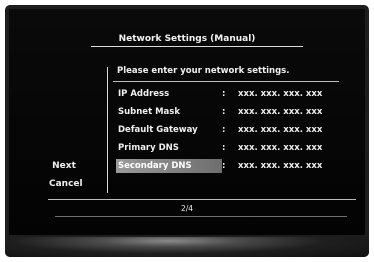 The width and height of the screenshot is (374, 262). Describe the element at coordinates (227, 130) in the screenshot. I see `field-row-default-gateway: Default Gateway : xxx. xxx. xxx. xxx` at that location.